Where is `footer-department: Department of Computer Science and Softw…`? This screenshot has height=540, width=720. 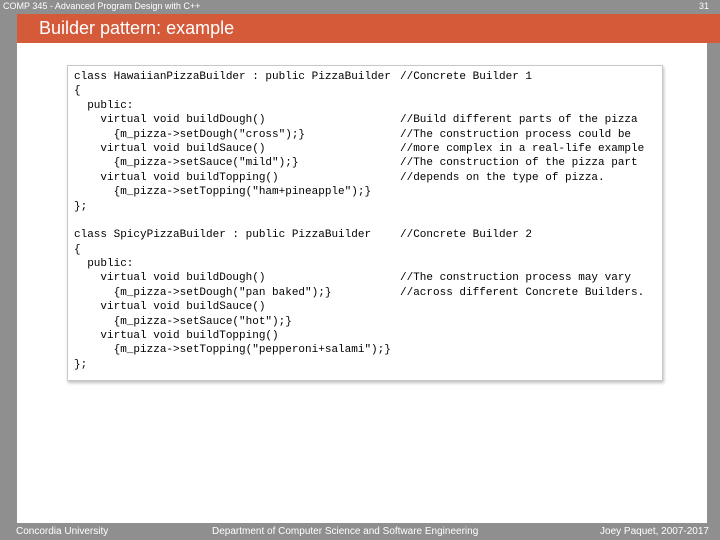
footer-department: Department of Computer Science and Softw… is located at coordinates (345, 531).